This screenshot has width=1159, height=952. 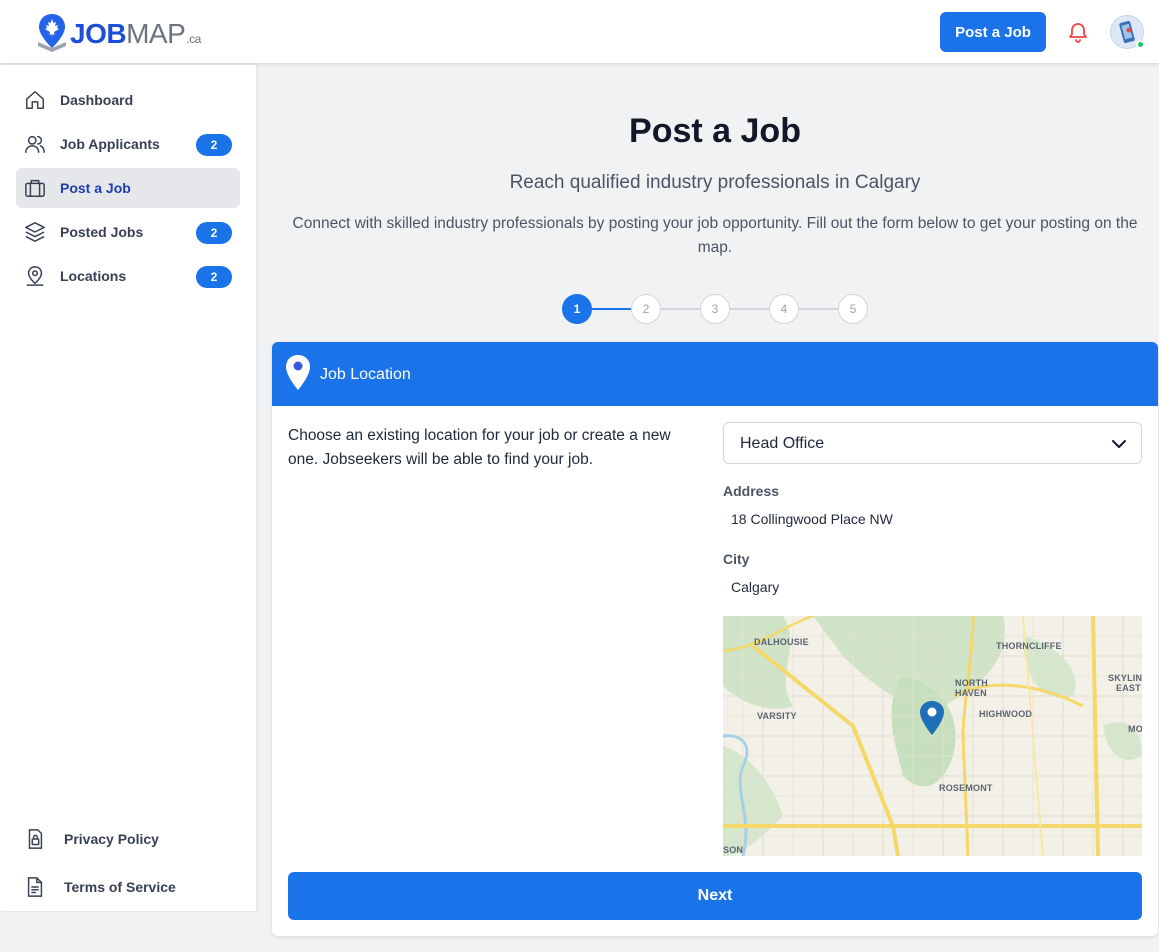 I want to click on map-label: HIGHWOOD, so click(x=1006, y=714).